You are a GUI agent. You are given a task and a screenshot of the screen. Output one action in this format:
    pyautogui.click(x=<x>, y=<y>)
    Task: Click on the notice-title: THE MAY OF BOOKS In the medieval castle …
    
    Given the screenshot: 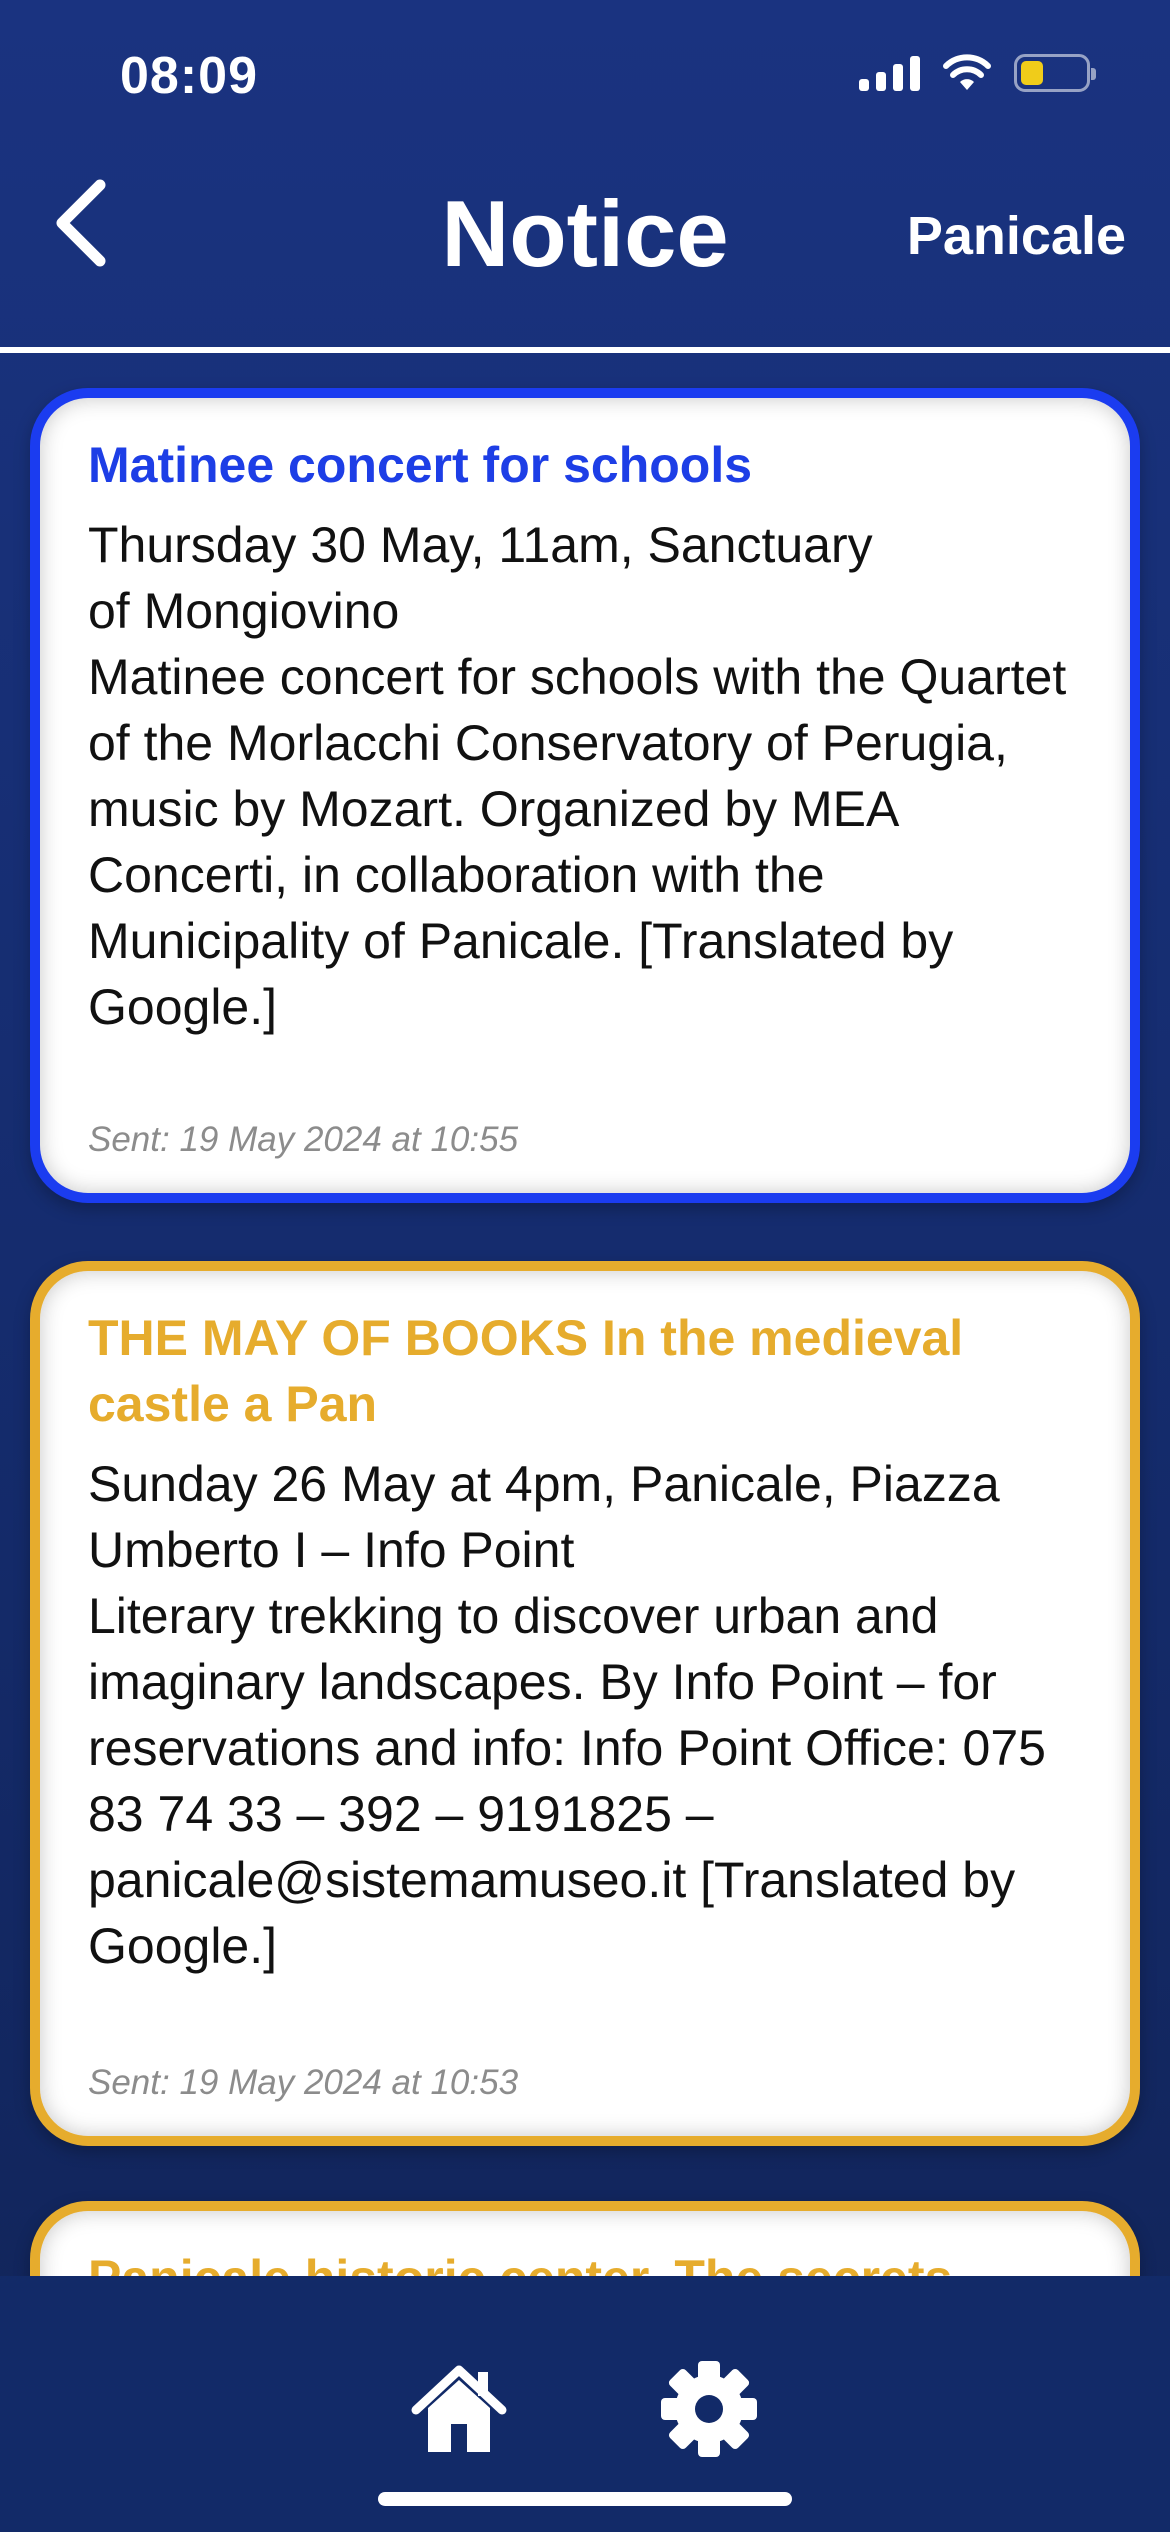 What is the action you would take?
    pyautogui.click(x=526, y=1371)
    